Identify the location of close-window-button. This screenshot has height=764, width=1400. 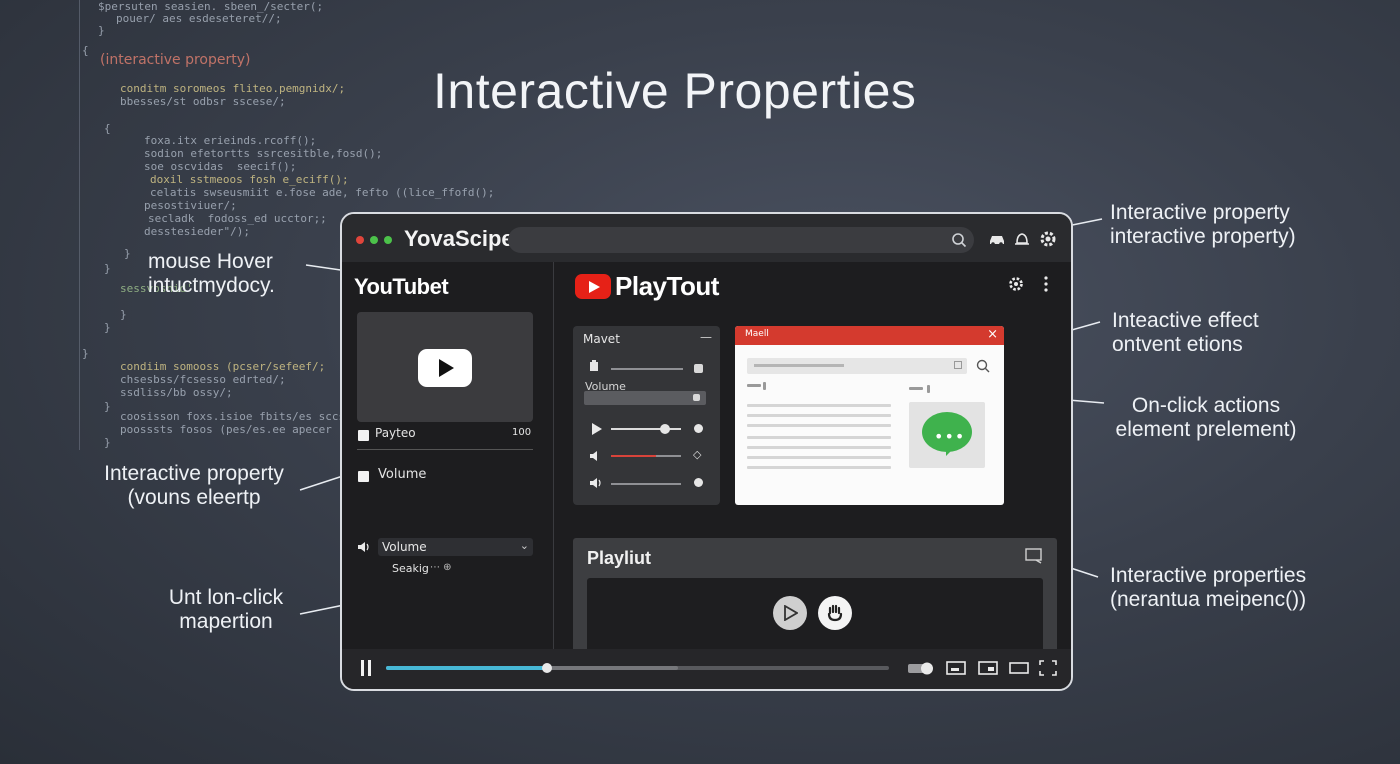
(360, 240).